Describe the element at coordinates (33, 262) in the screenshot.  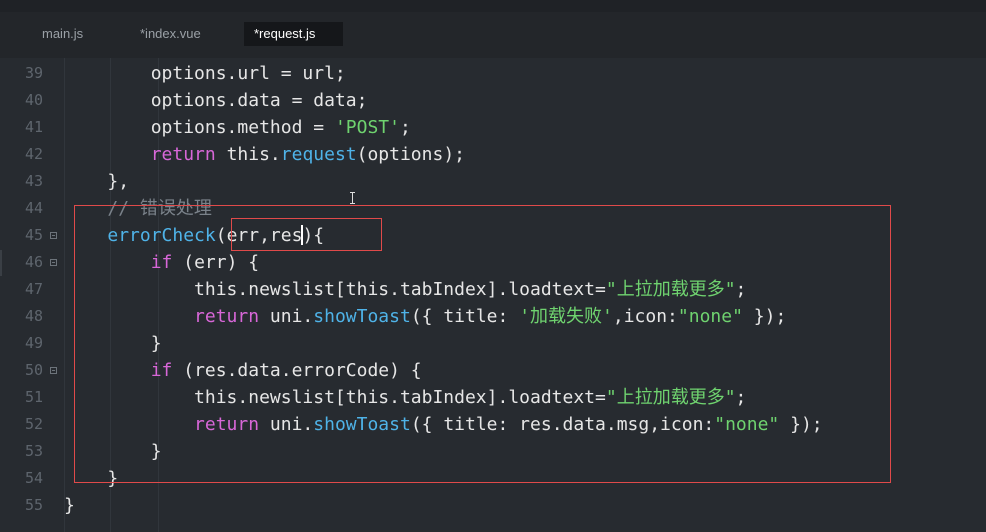
I see `line-number: 46` at that location.